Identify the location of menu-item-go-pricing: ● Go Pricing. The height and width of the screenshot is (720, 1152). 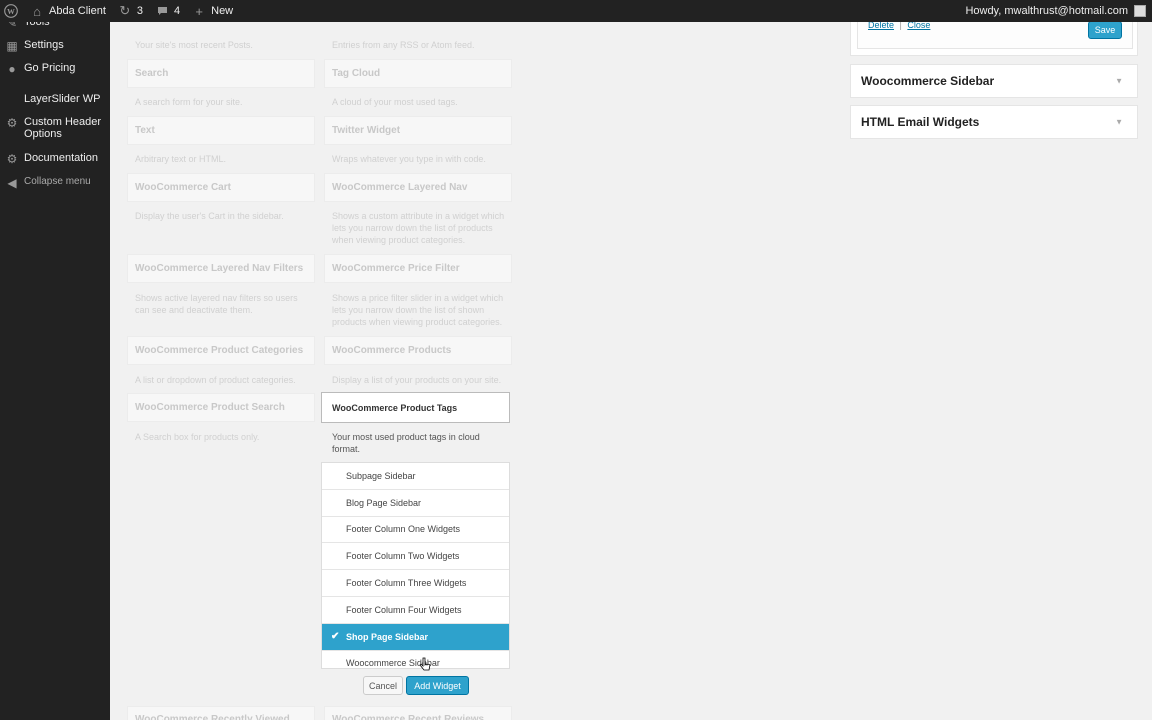
(55, 69).